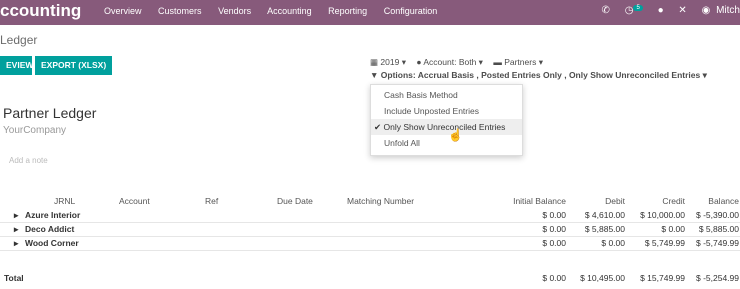 The height and width of the screenshot is (289, 740). What do you see at coordinates (554, 278) in the screenshot?
I see `total-initial-balance: $ 0.00` at bounding box center [554, 278].